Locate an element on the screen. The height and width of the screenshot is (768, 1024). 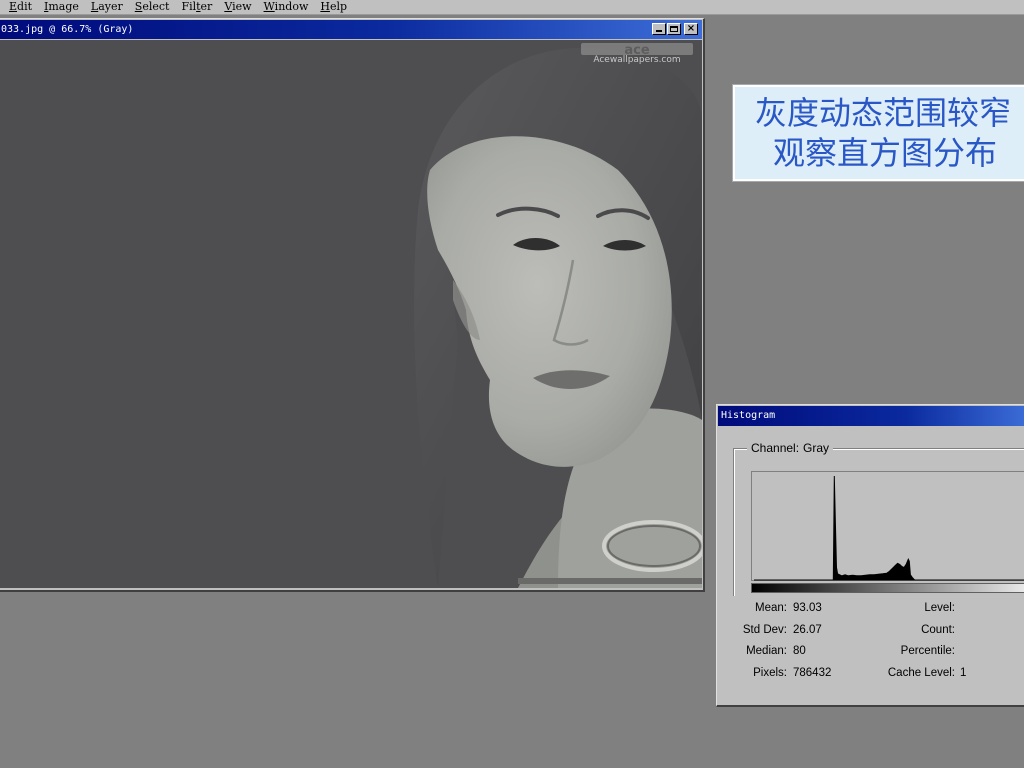
histogram-area is located at coordinates (889, 528).